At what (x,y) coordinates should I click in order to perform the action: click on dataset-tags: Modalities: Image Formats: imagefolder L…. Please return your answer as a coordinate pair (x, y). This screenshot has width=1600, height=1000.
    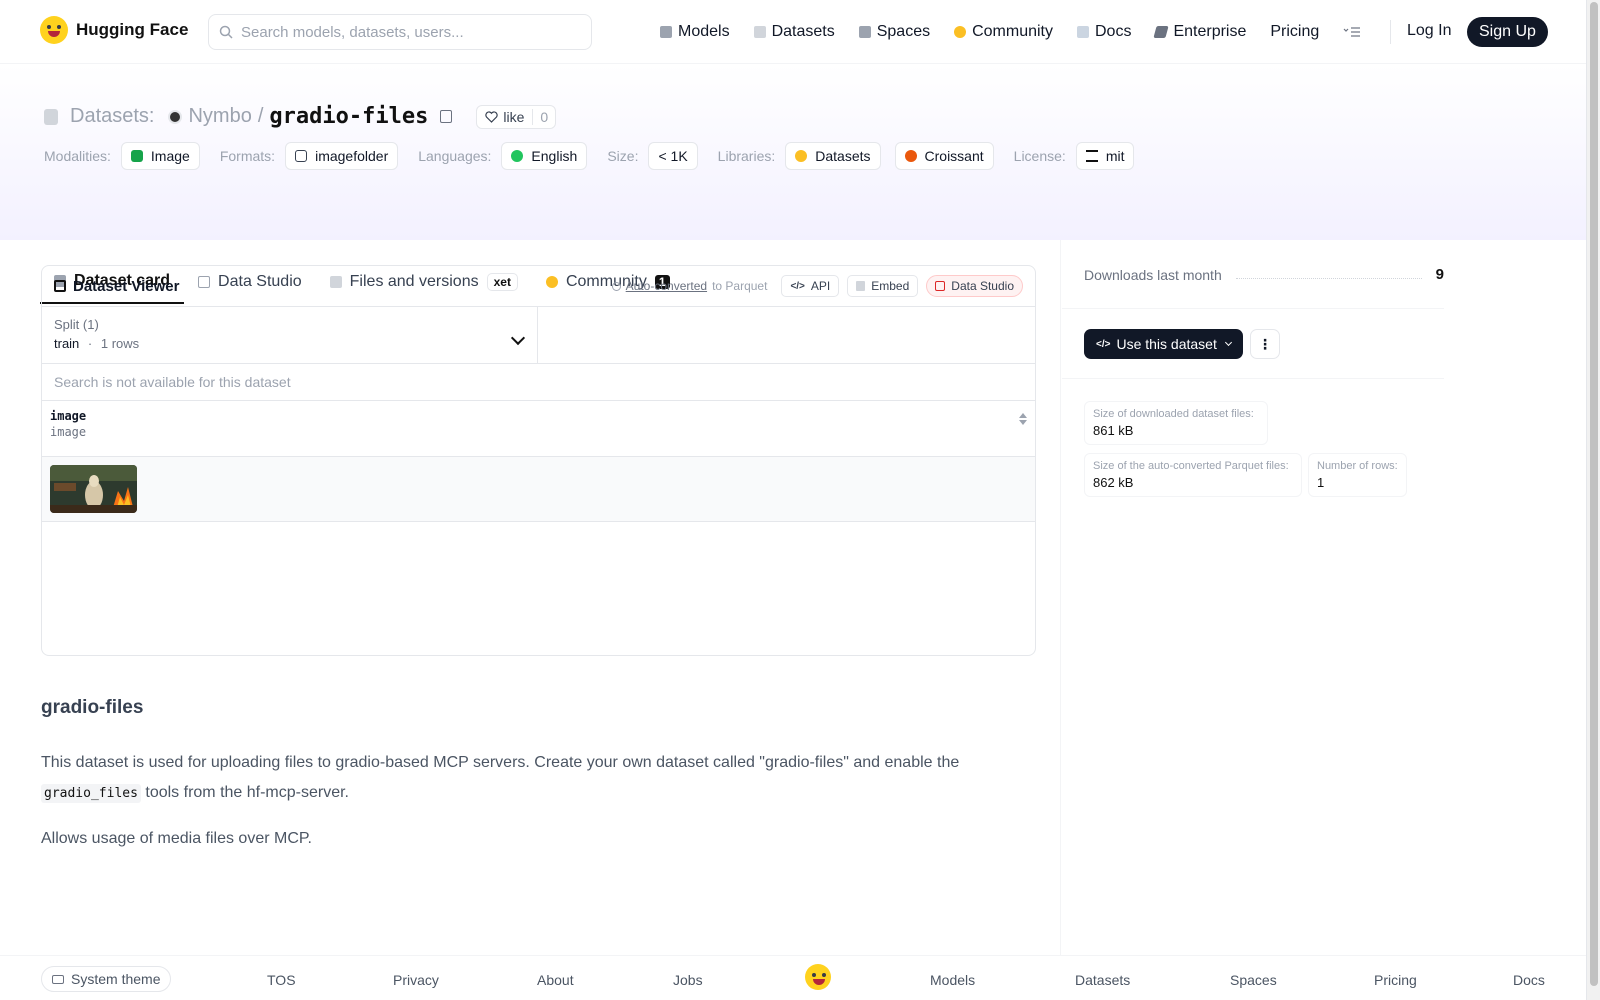
    Looking at the image, I should click on (595, 156).